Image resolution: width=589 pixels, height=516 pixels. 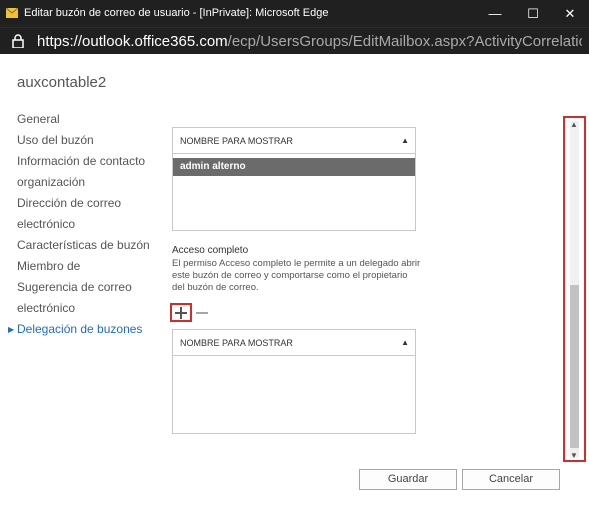 I want to click on mail-app-icon, so click(x=12, y=12).